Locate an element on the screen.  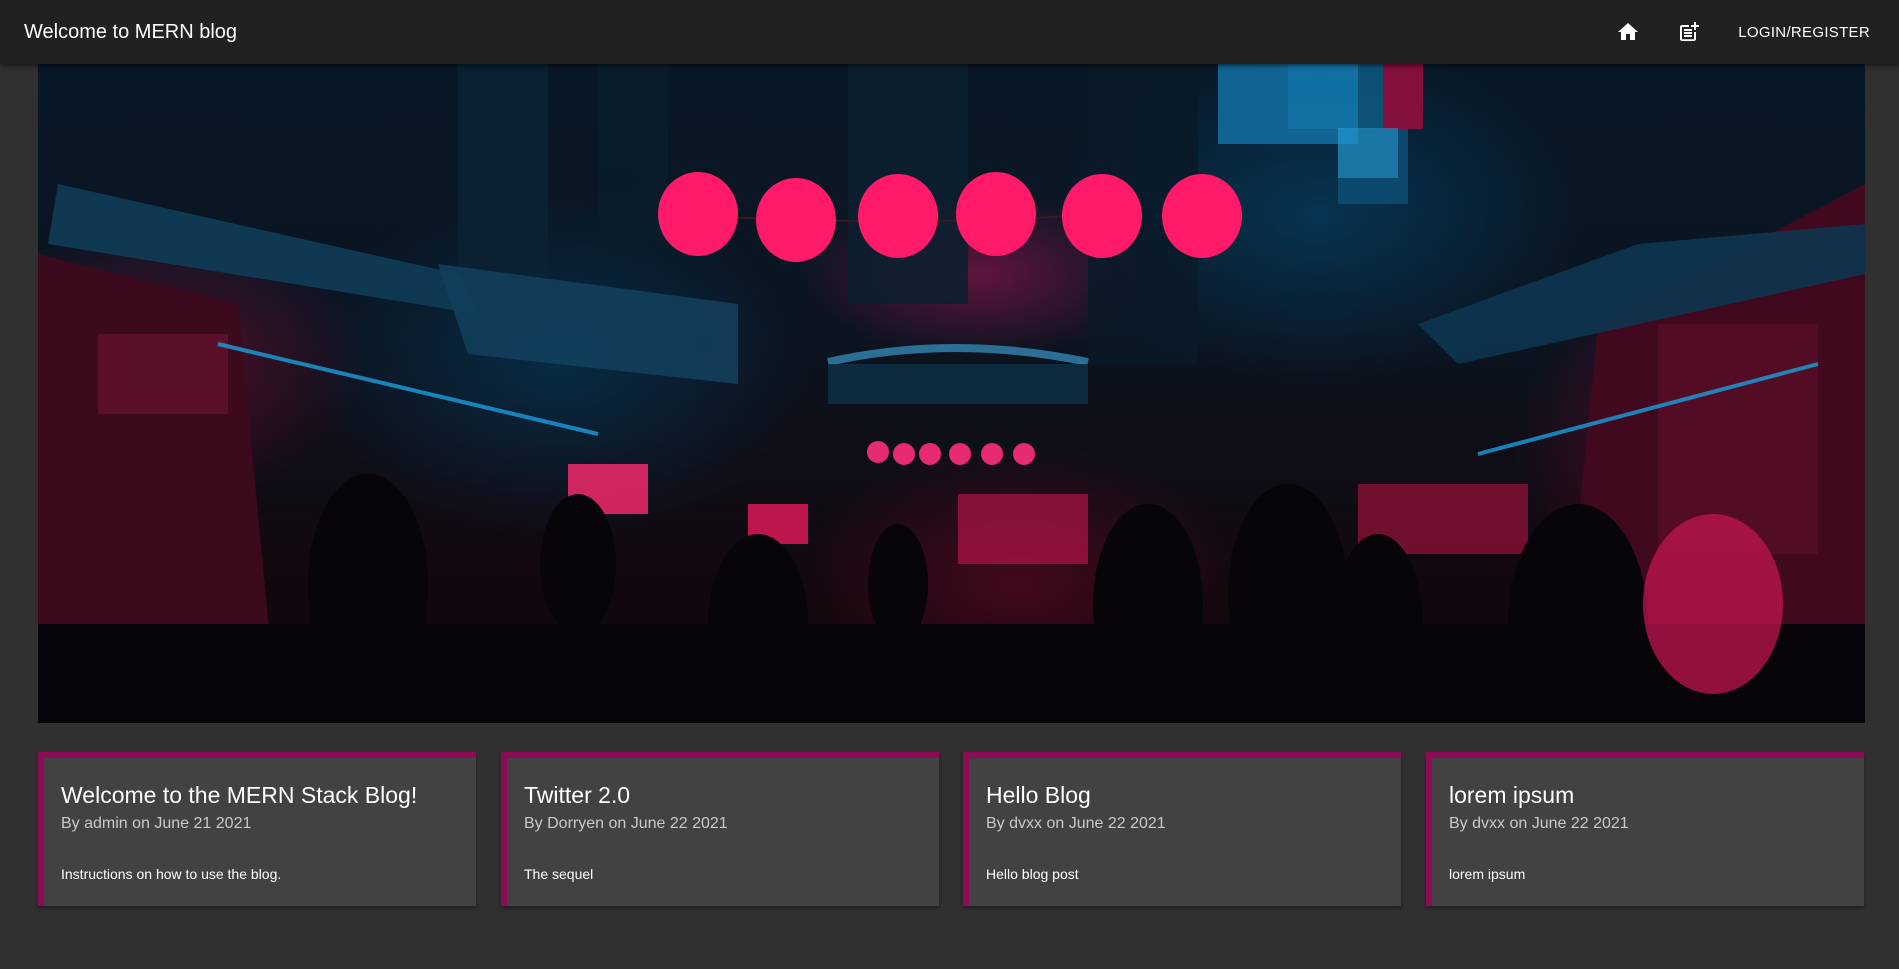
post-meta: By admin on June 21 2021 is located at coordinates (156, 823).